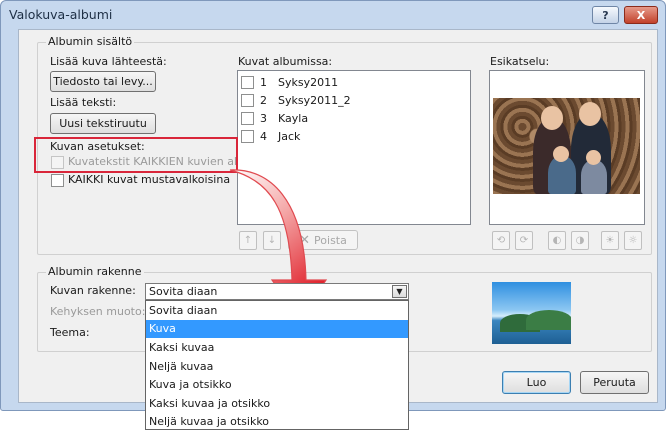  I want to click on contrast-up-icon: ◐, so click(557, 240).